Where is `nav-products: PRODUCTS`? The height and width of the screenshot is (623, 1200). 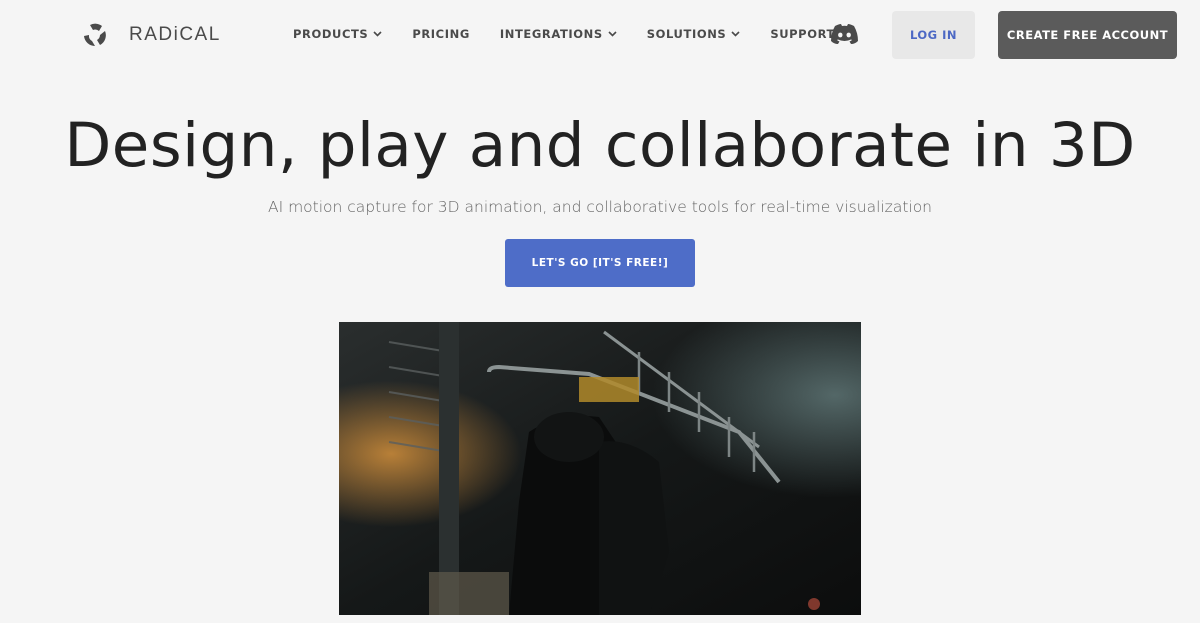 nav-products: PRODUCTS is located at coordinates (337, 34).